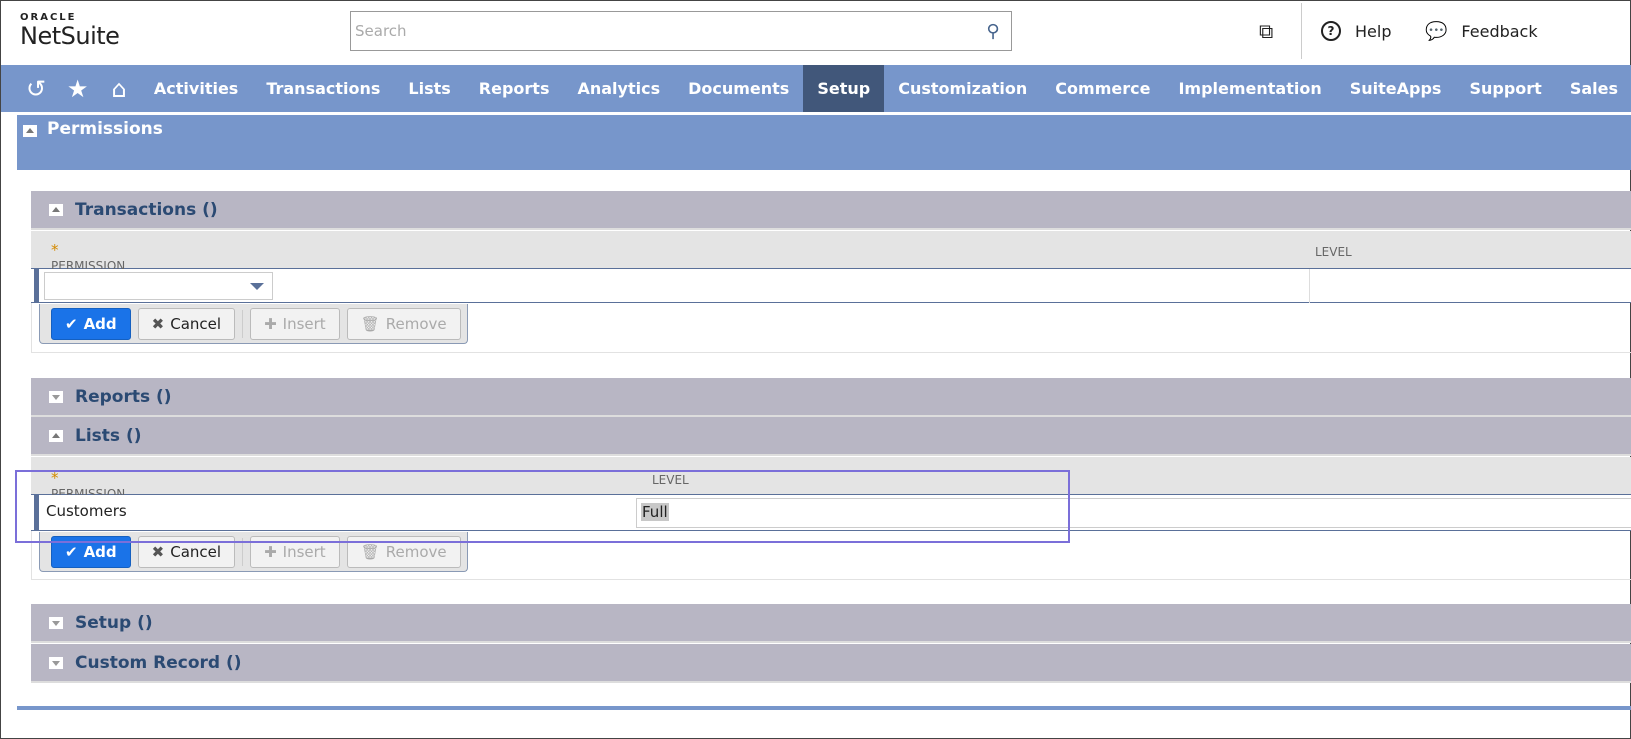 The image size is (1631, 739). I want to click on feedback-link: 💬 Feedback, so click(1481, 31).